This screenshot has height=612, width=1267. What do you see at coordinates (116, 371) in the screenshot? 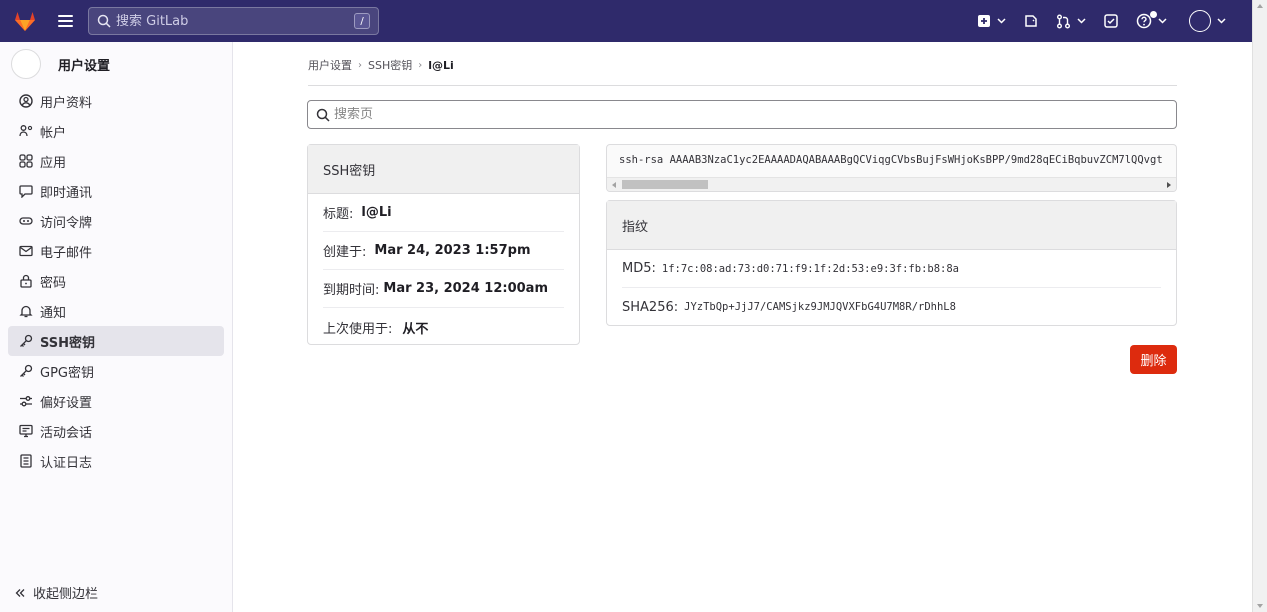
I see `sidebar-item-gpg-keys: GPG密钥` at bounding box center [116, 371].